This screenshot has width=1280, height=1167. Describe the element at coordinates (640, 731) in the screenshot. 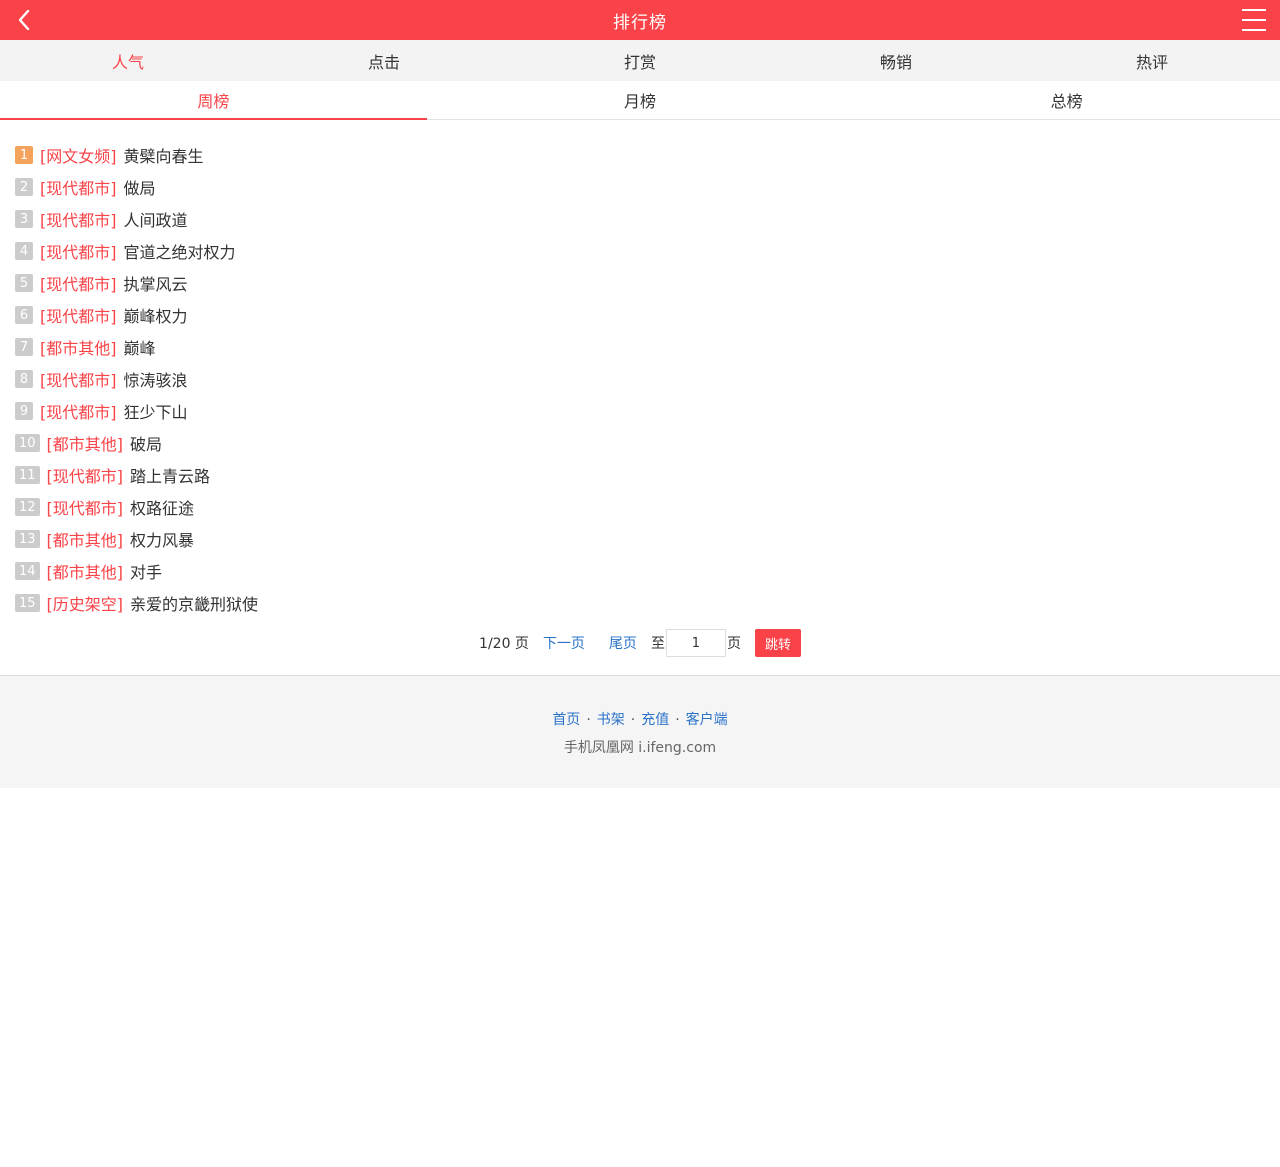

I see `footer: 首页 · 书架 · 充值 · 客户端 手机凤凰网 i.ifeng.com` at that location.